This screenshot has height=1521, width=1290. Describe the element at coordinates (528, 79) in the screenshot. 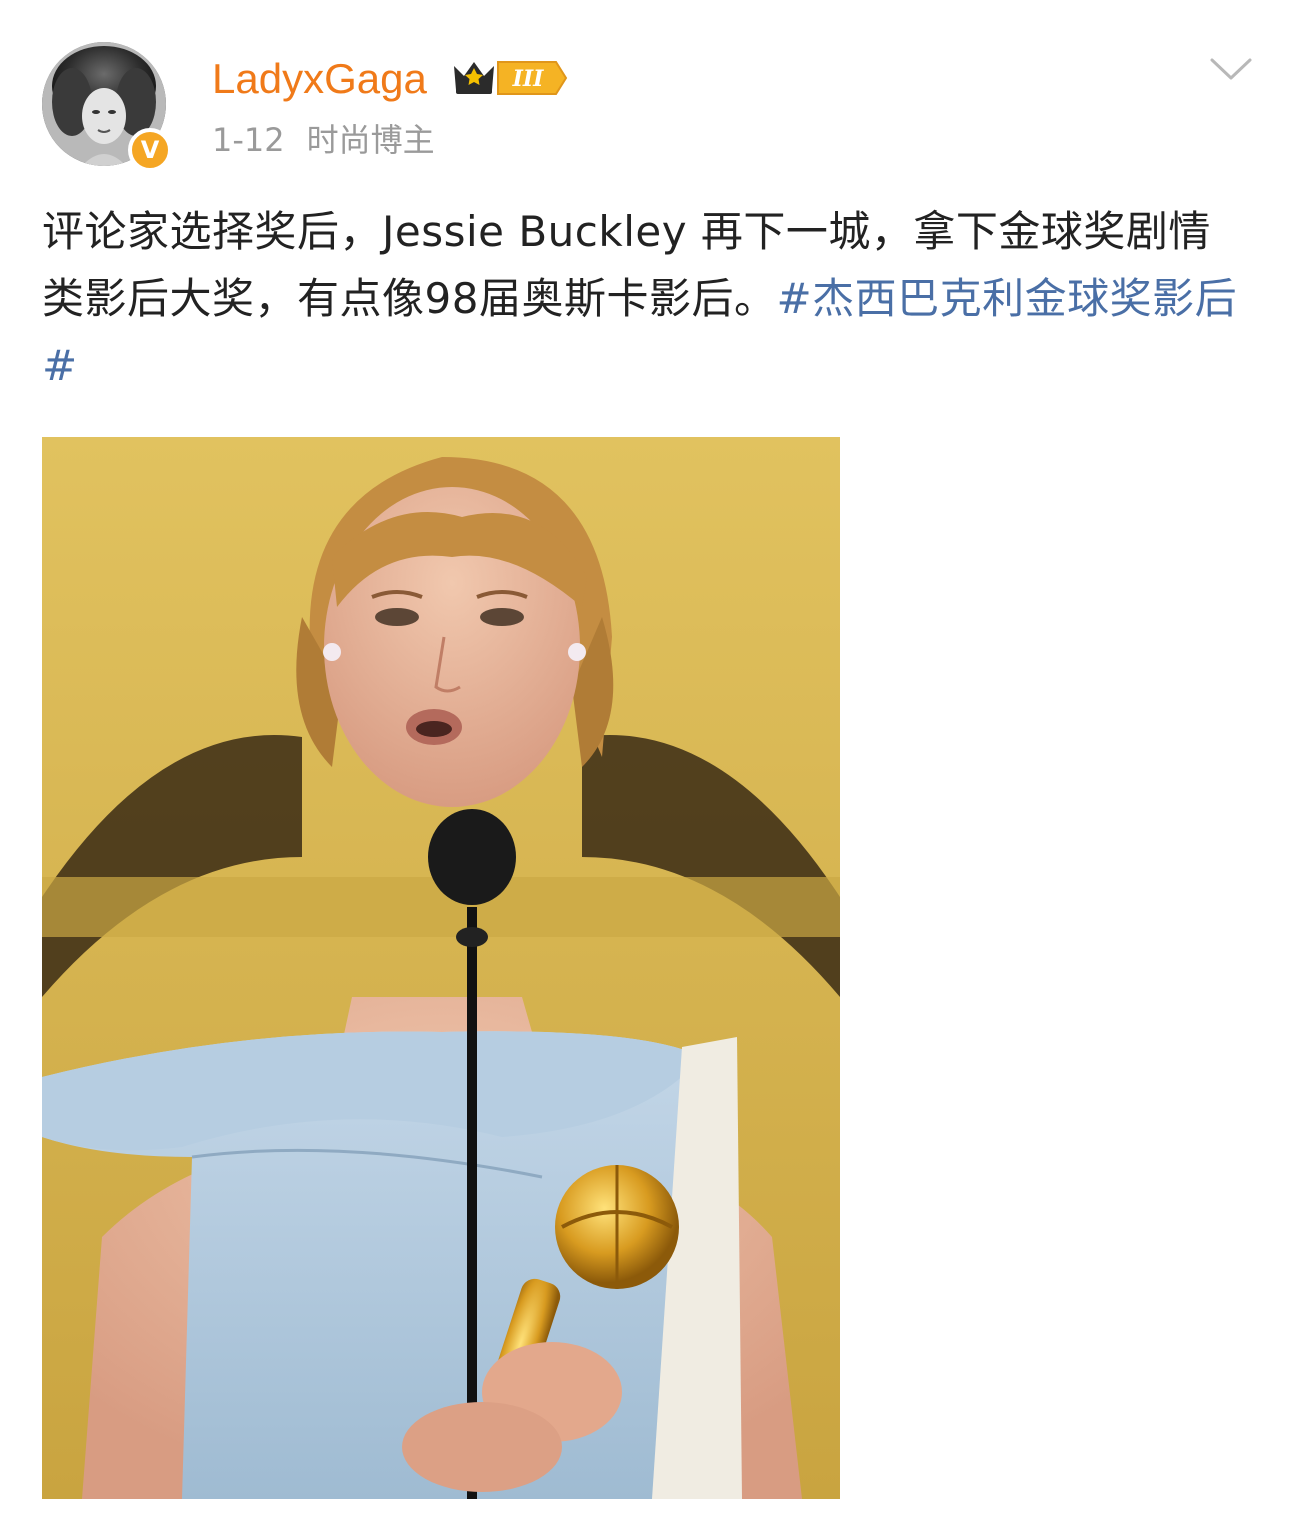

I see `vip-level-text: III` at that location.